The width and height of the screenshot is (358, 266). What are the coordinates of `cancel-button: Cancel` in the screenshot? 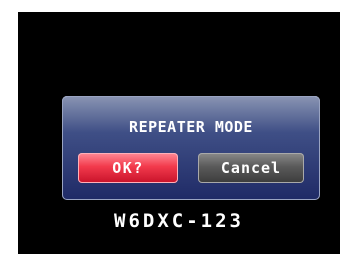 It's located at (251, 168).